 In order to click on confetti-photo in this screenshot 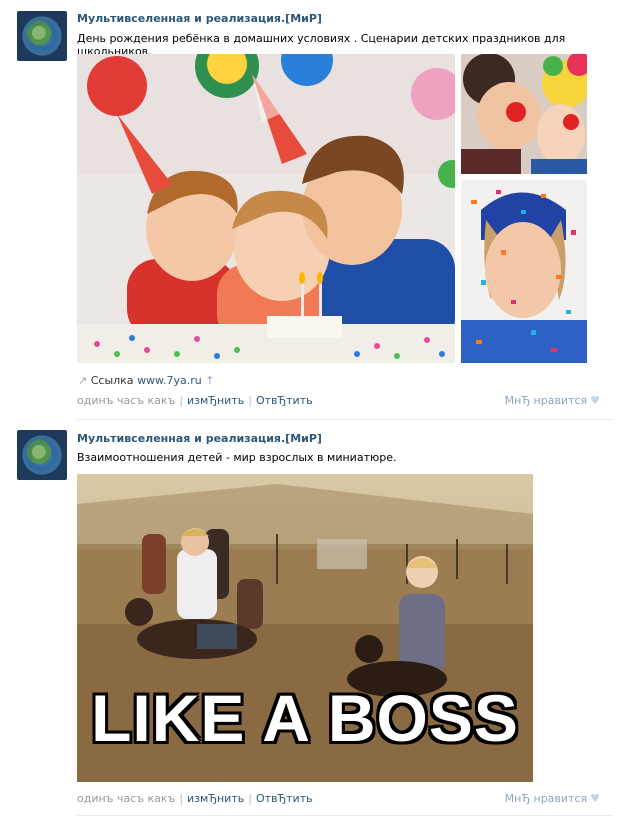, I will do `click(524, 271)`.